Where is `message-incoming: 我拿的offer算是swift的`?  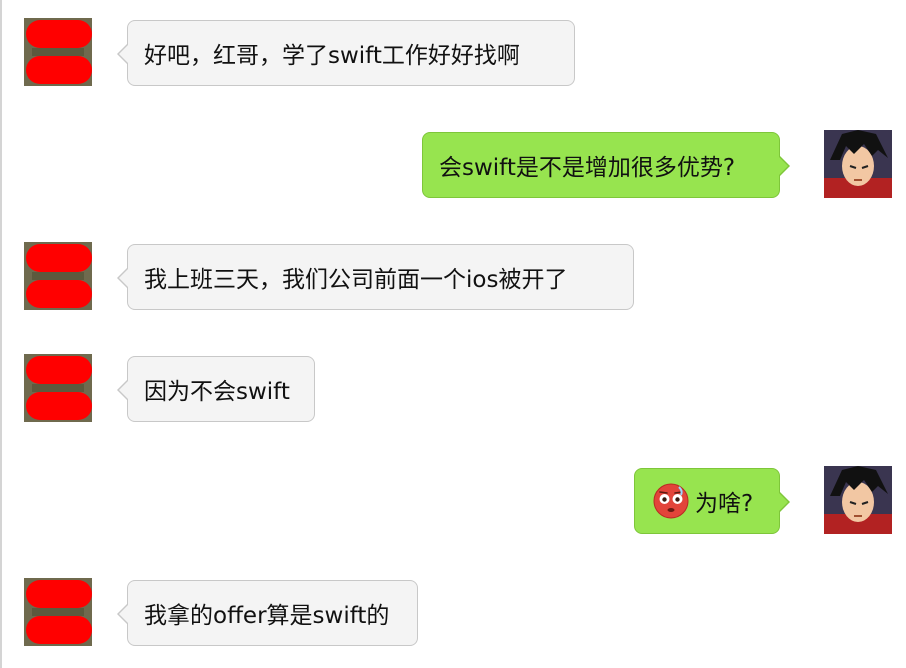
message-incoming: 我拿的offer算是swift的 is located at coordinates (234, 612).